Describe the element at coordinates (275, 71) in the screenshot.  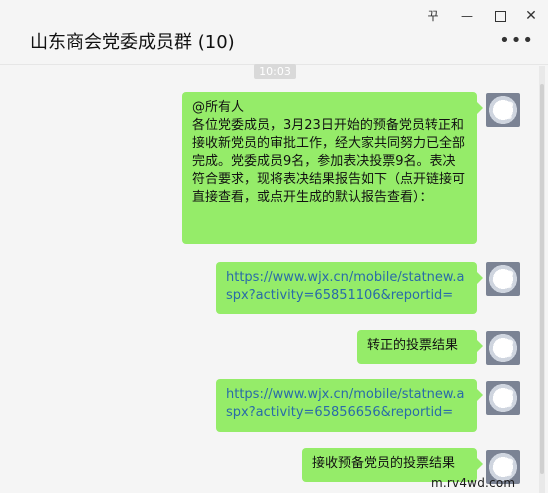
I see `timestamp: 10:03` at that location.